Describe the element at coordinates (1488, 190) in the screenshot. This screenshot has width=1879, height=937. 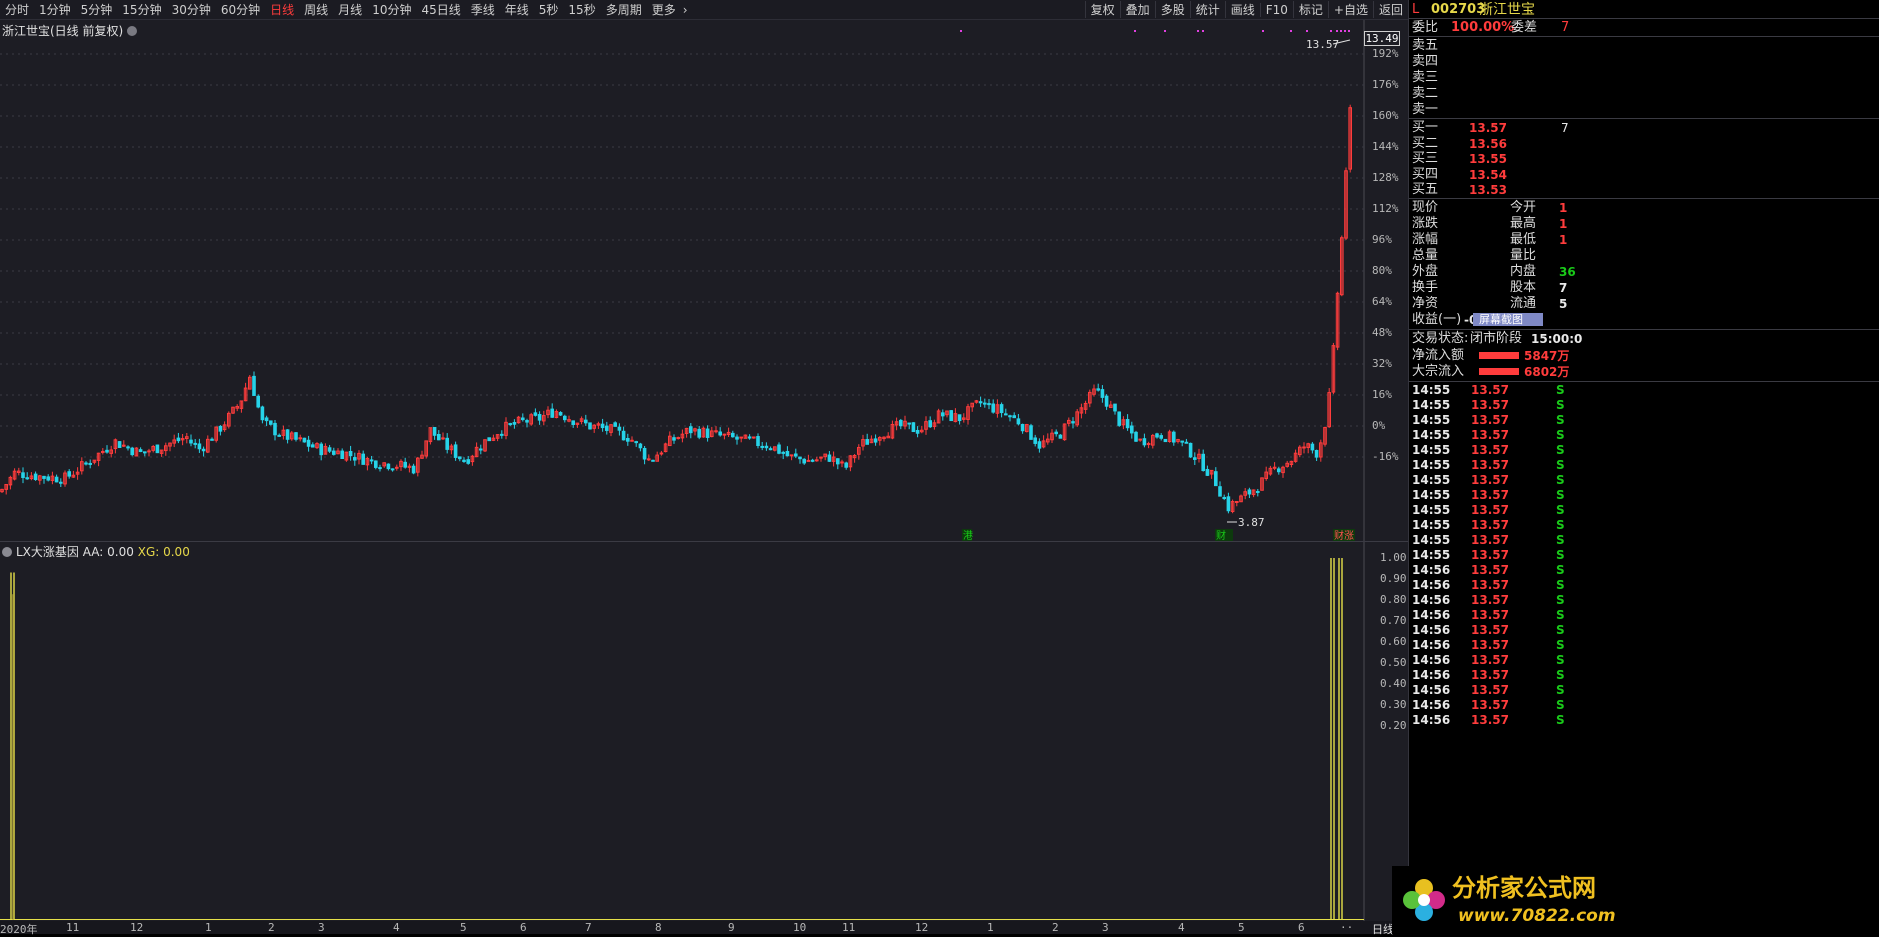
I see `bid-price: 13.53` at that location.